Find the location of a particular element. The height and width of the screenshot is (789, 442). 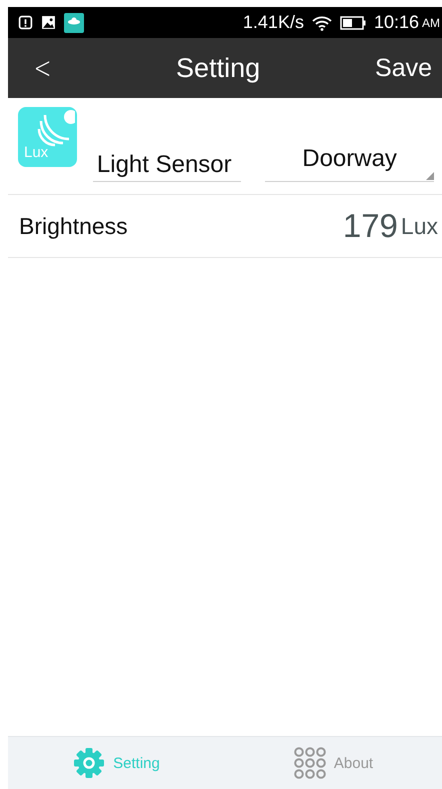

screen-title: Setting is located at coordinates (218, 68).